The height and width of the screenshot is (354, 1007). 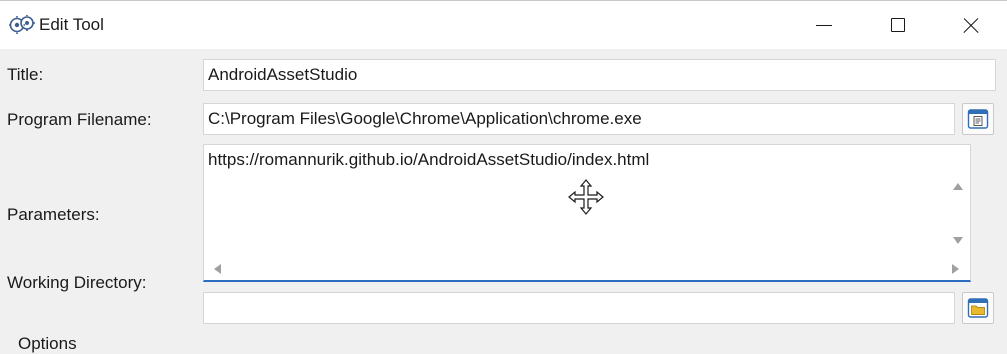 What do you see at coordinates (587, 267) in the screenshot?
I see `horizontal-scrollbar` at bounding box center [587, 267].